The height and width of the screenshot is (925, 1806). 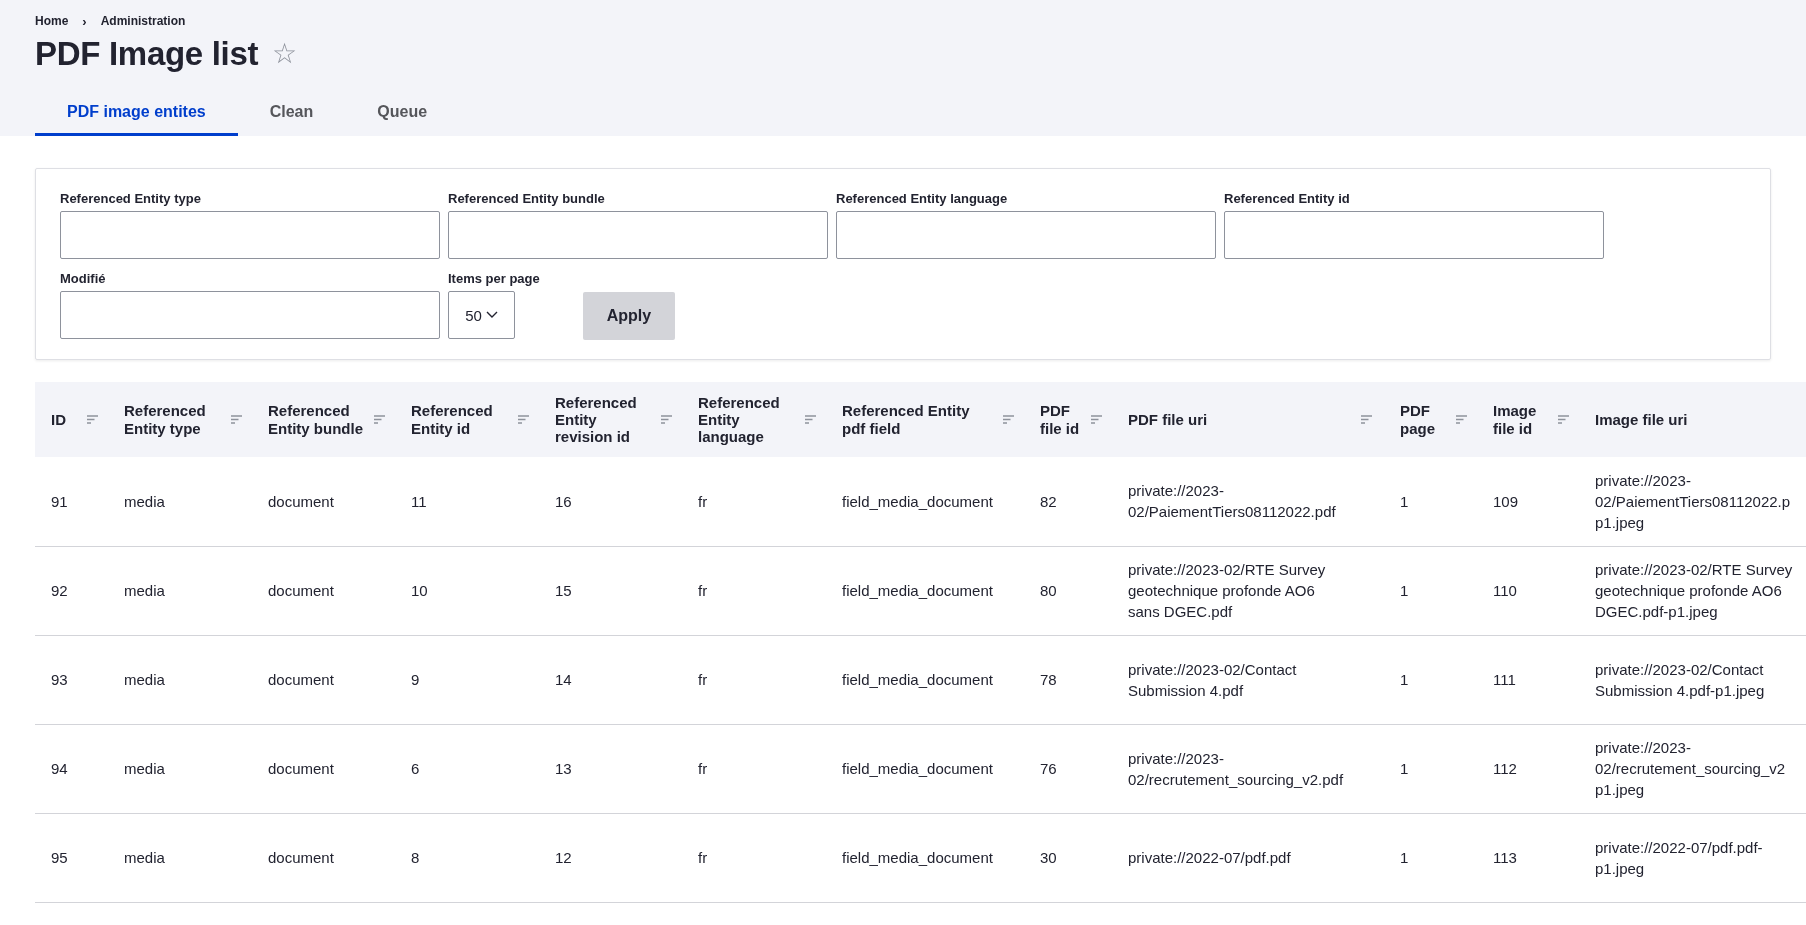 I want to click on table-cell: private://2023-02/RTE Survey geotechnique profonde AO6 DGEC.pdf-p1.jpeg, so click(x=1694, y=590).